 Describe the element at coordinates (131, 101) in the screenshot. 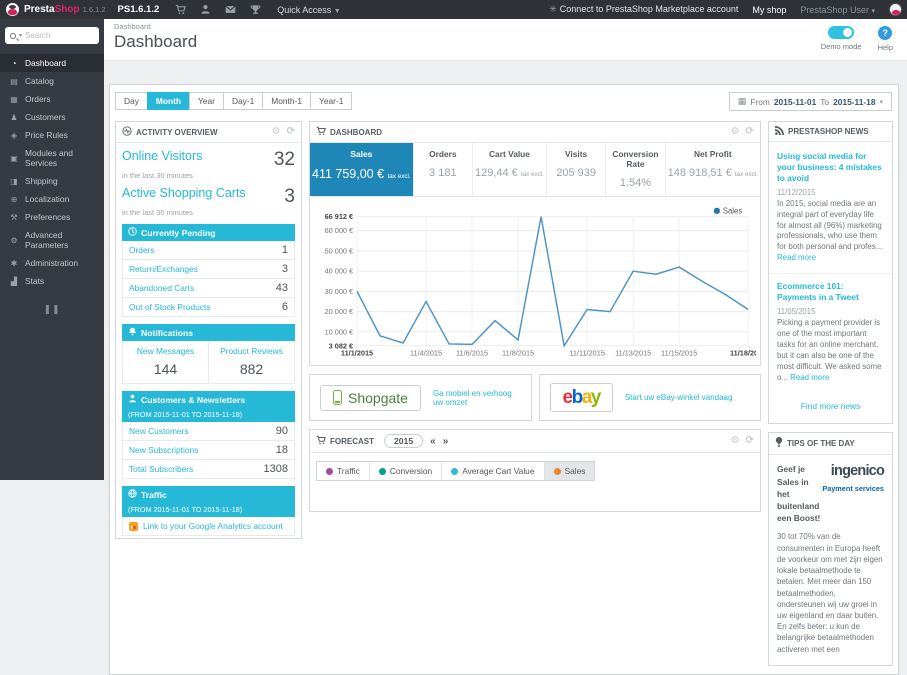

I see `range-day-button: Day` at that location.